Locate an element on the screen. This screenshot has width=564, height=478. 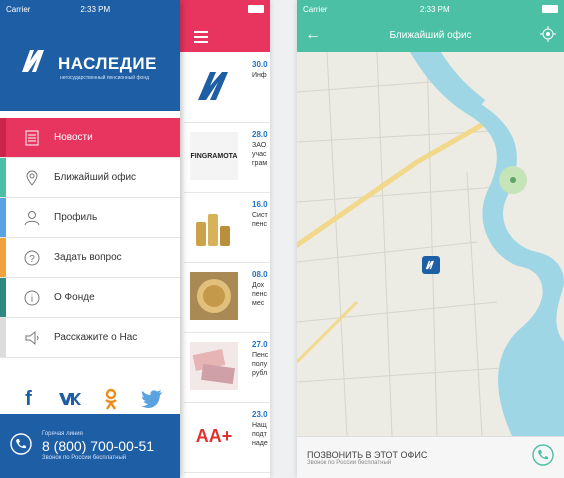
news-item: 30.0 Инф is located at coordinates (227, 87).